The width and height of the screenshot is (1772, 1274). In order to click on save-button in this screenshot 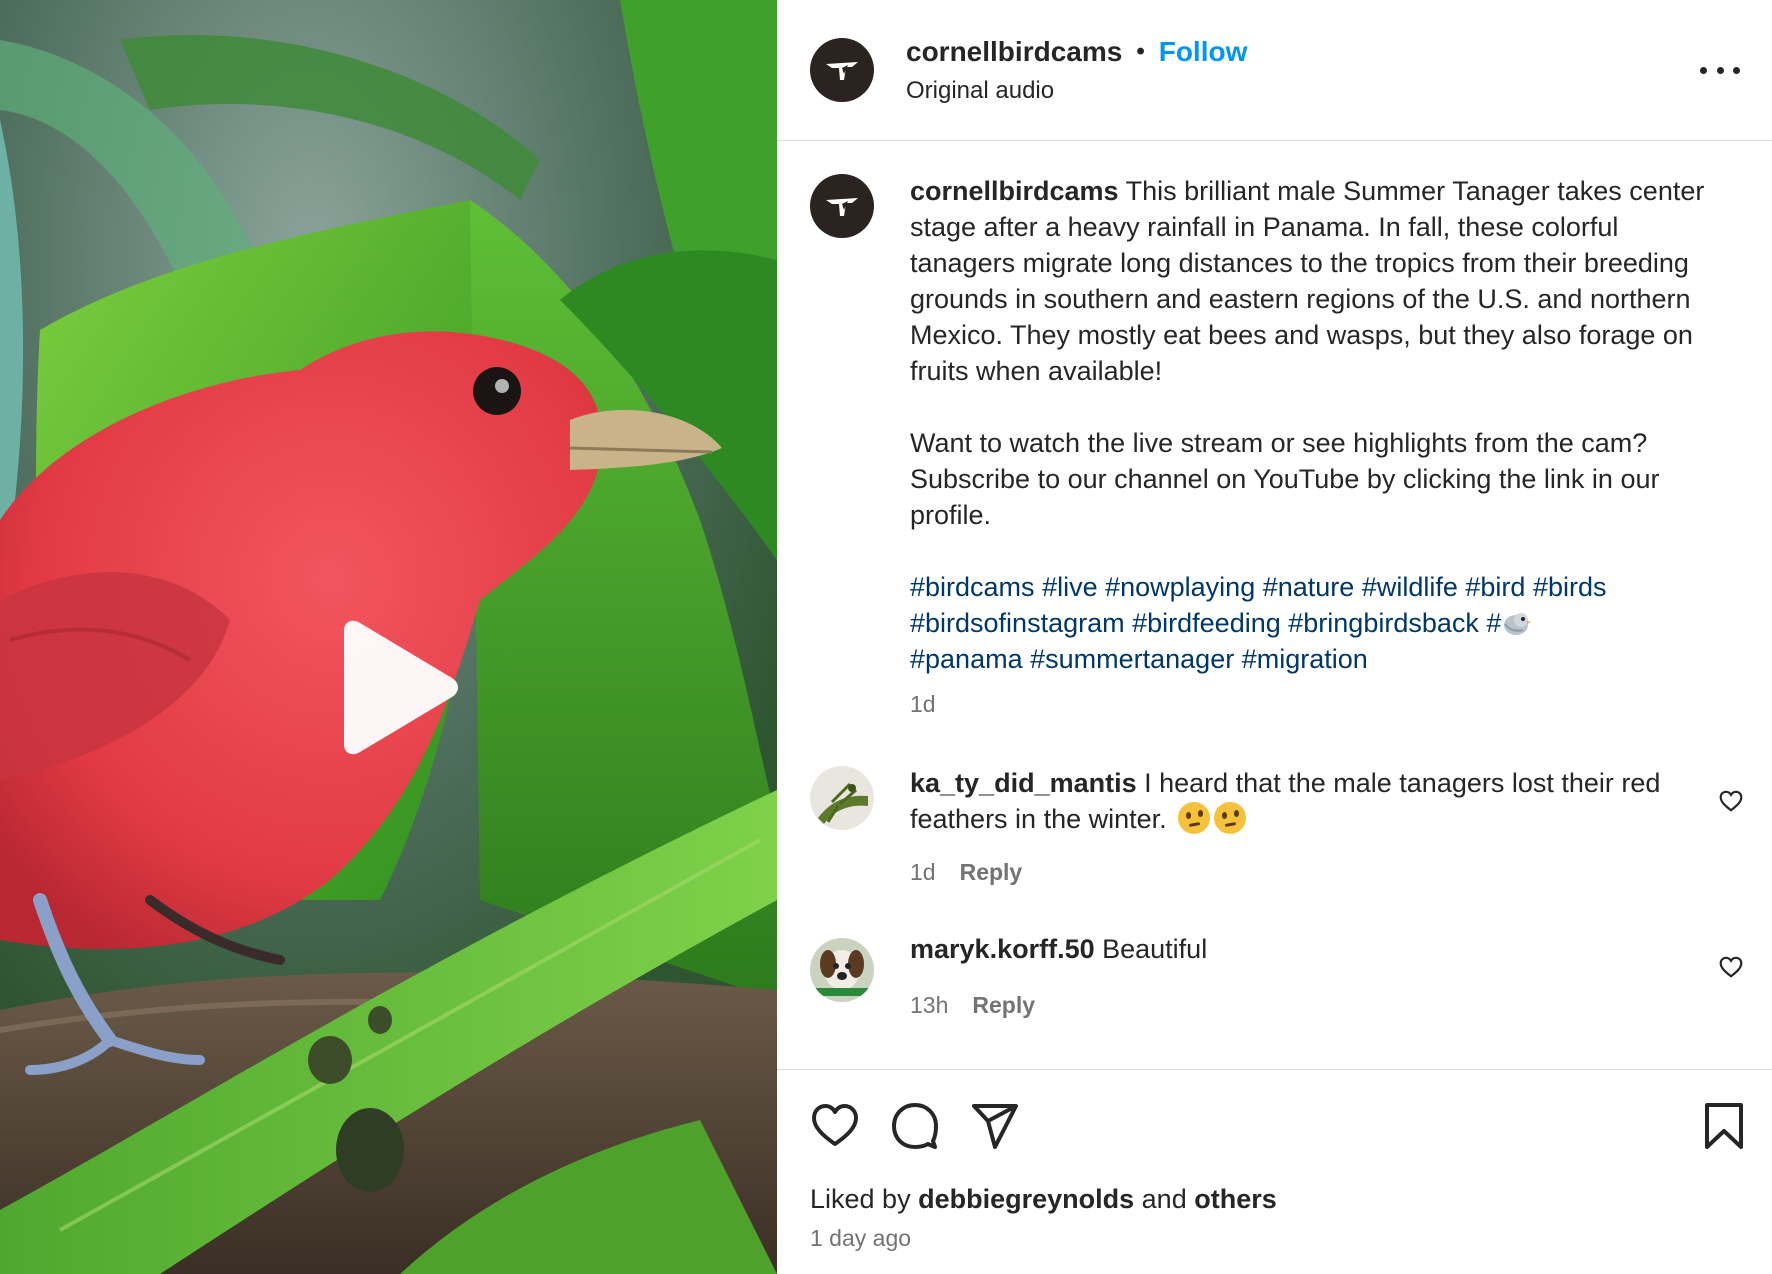, I will do `click(1724, 1126)`.